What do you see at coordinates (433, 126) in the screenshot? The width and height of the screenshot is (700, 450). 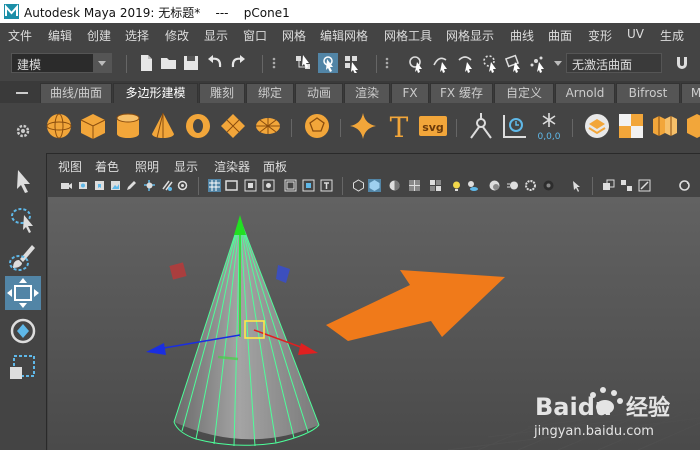 I see `svg-tool-icon: svg` at bounding box center [433, 126].